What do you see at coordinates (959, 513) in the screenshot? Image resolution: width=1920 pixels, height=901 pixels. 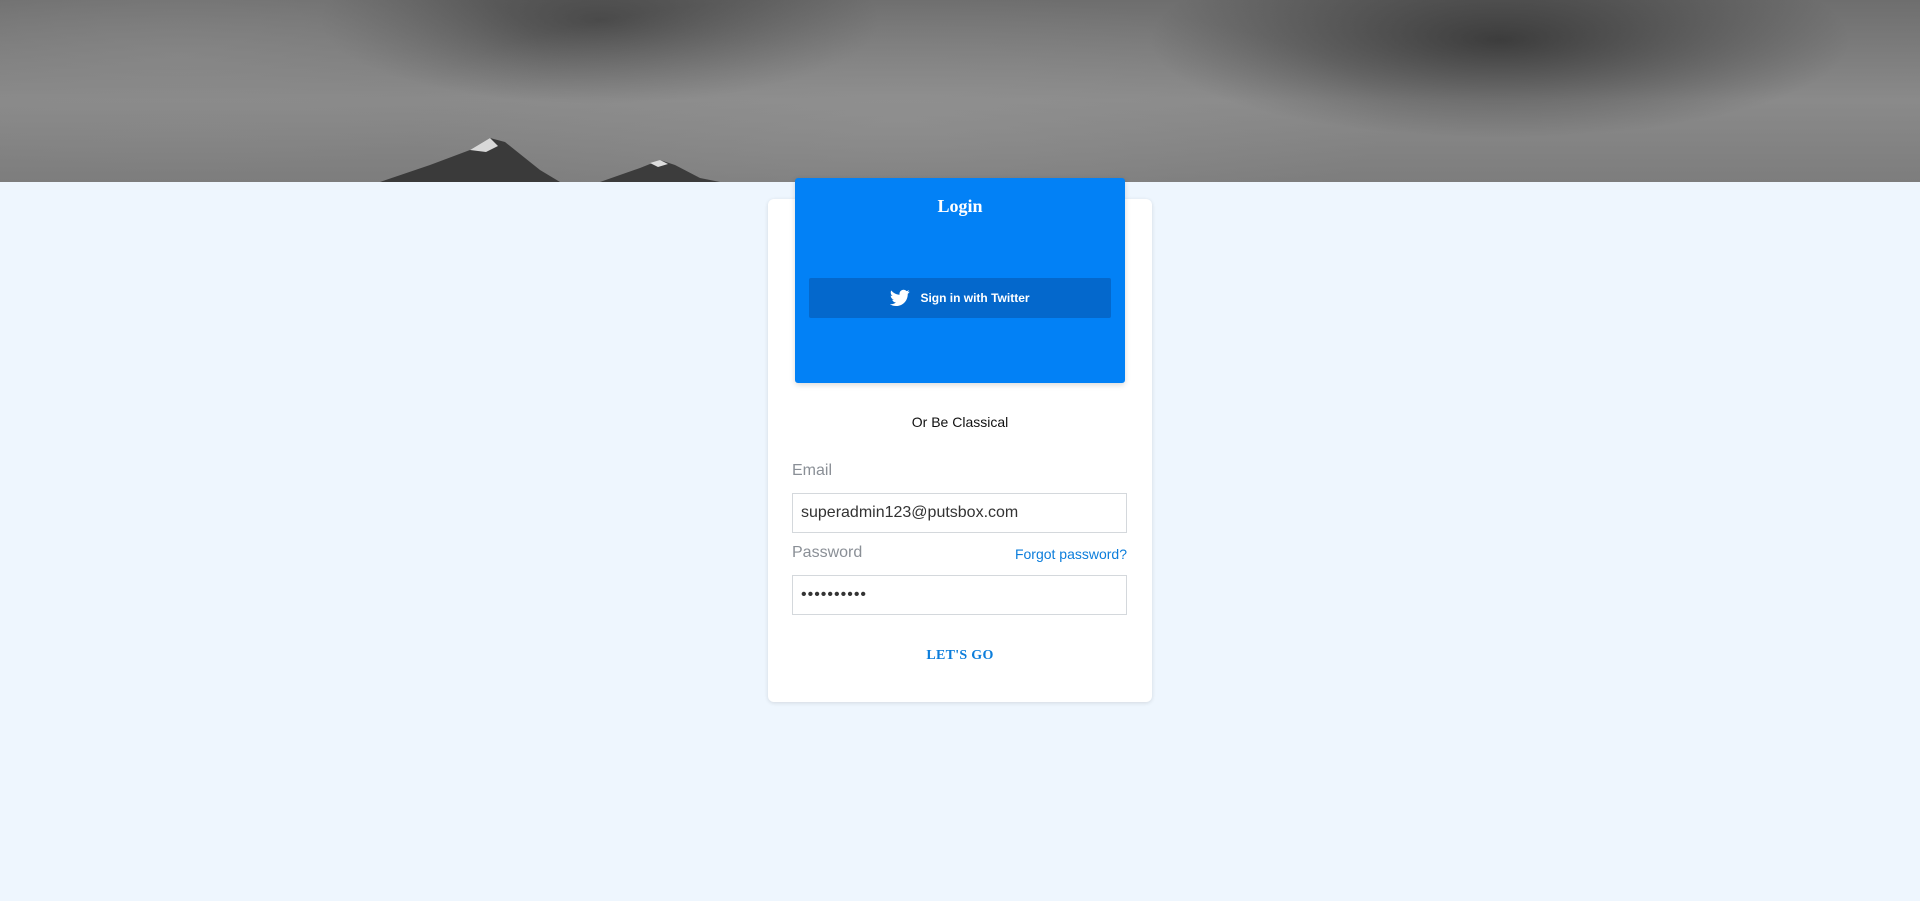 I see `email-field` at bounding box center [959, 513].